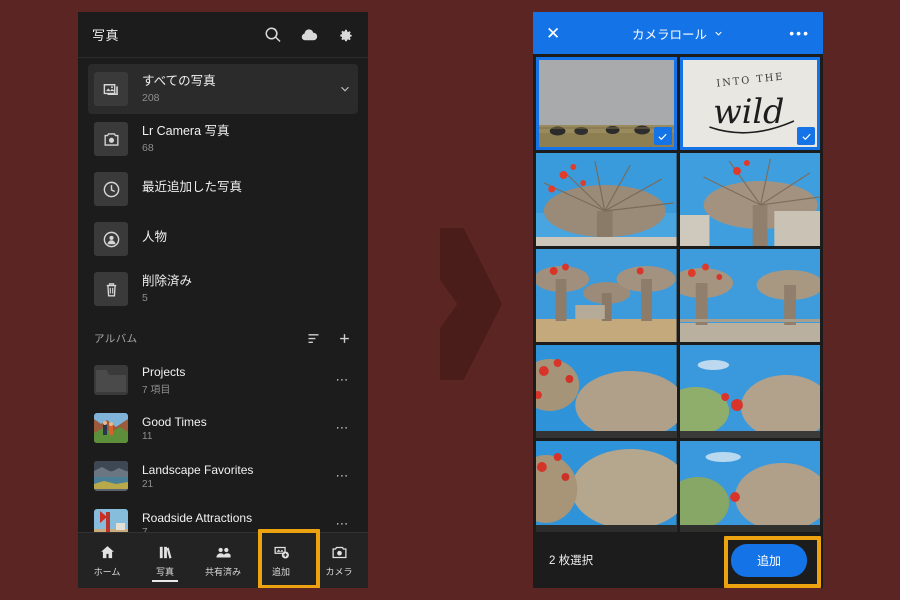 The image size is (900, 600). What do you see at coordinates (329, 338) in the screenshot?
I see `albums-actions` at bounding box center [329, 338].